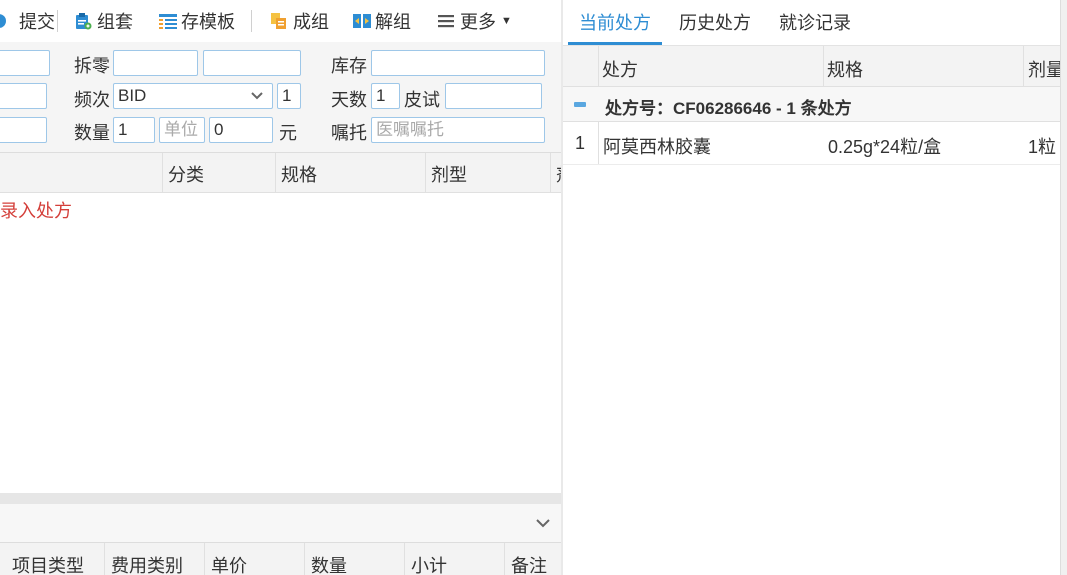  I want to click on quantity-input: 1, so click(134, 130).